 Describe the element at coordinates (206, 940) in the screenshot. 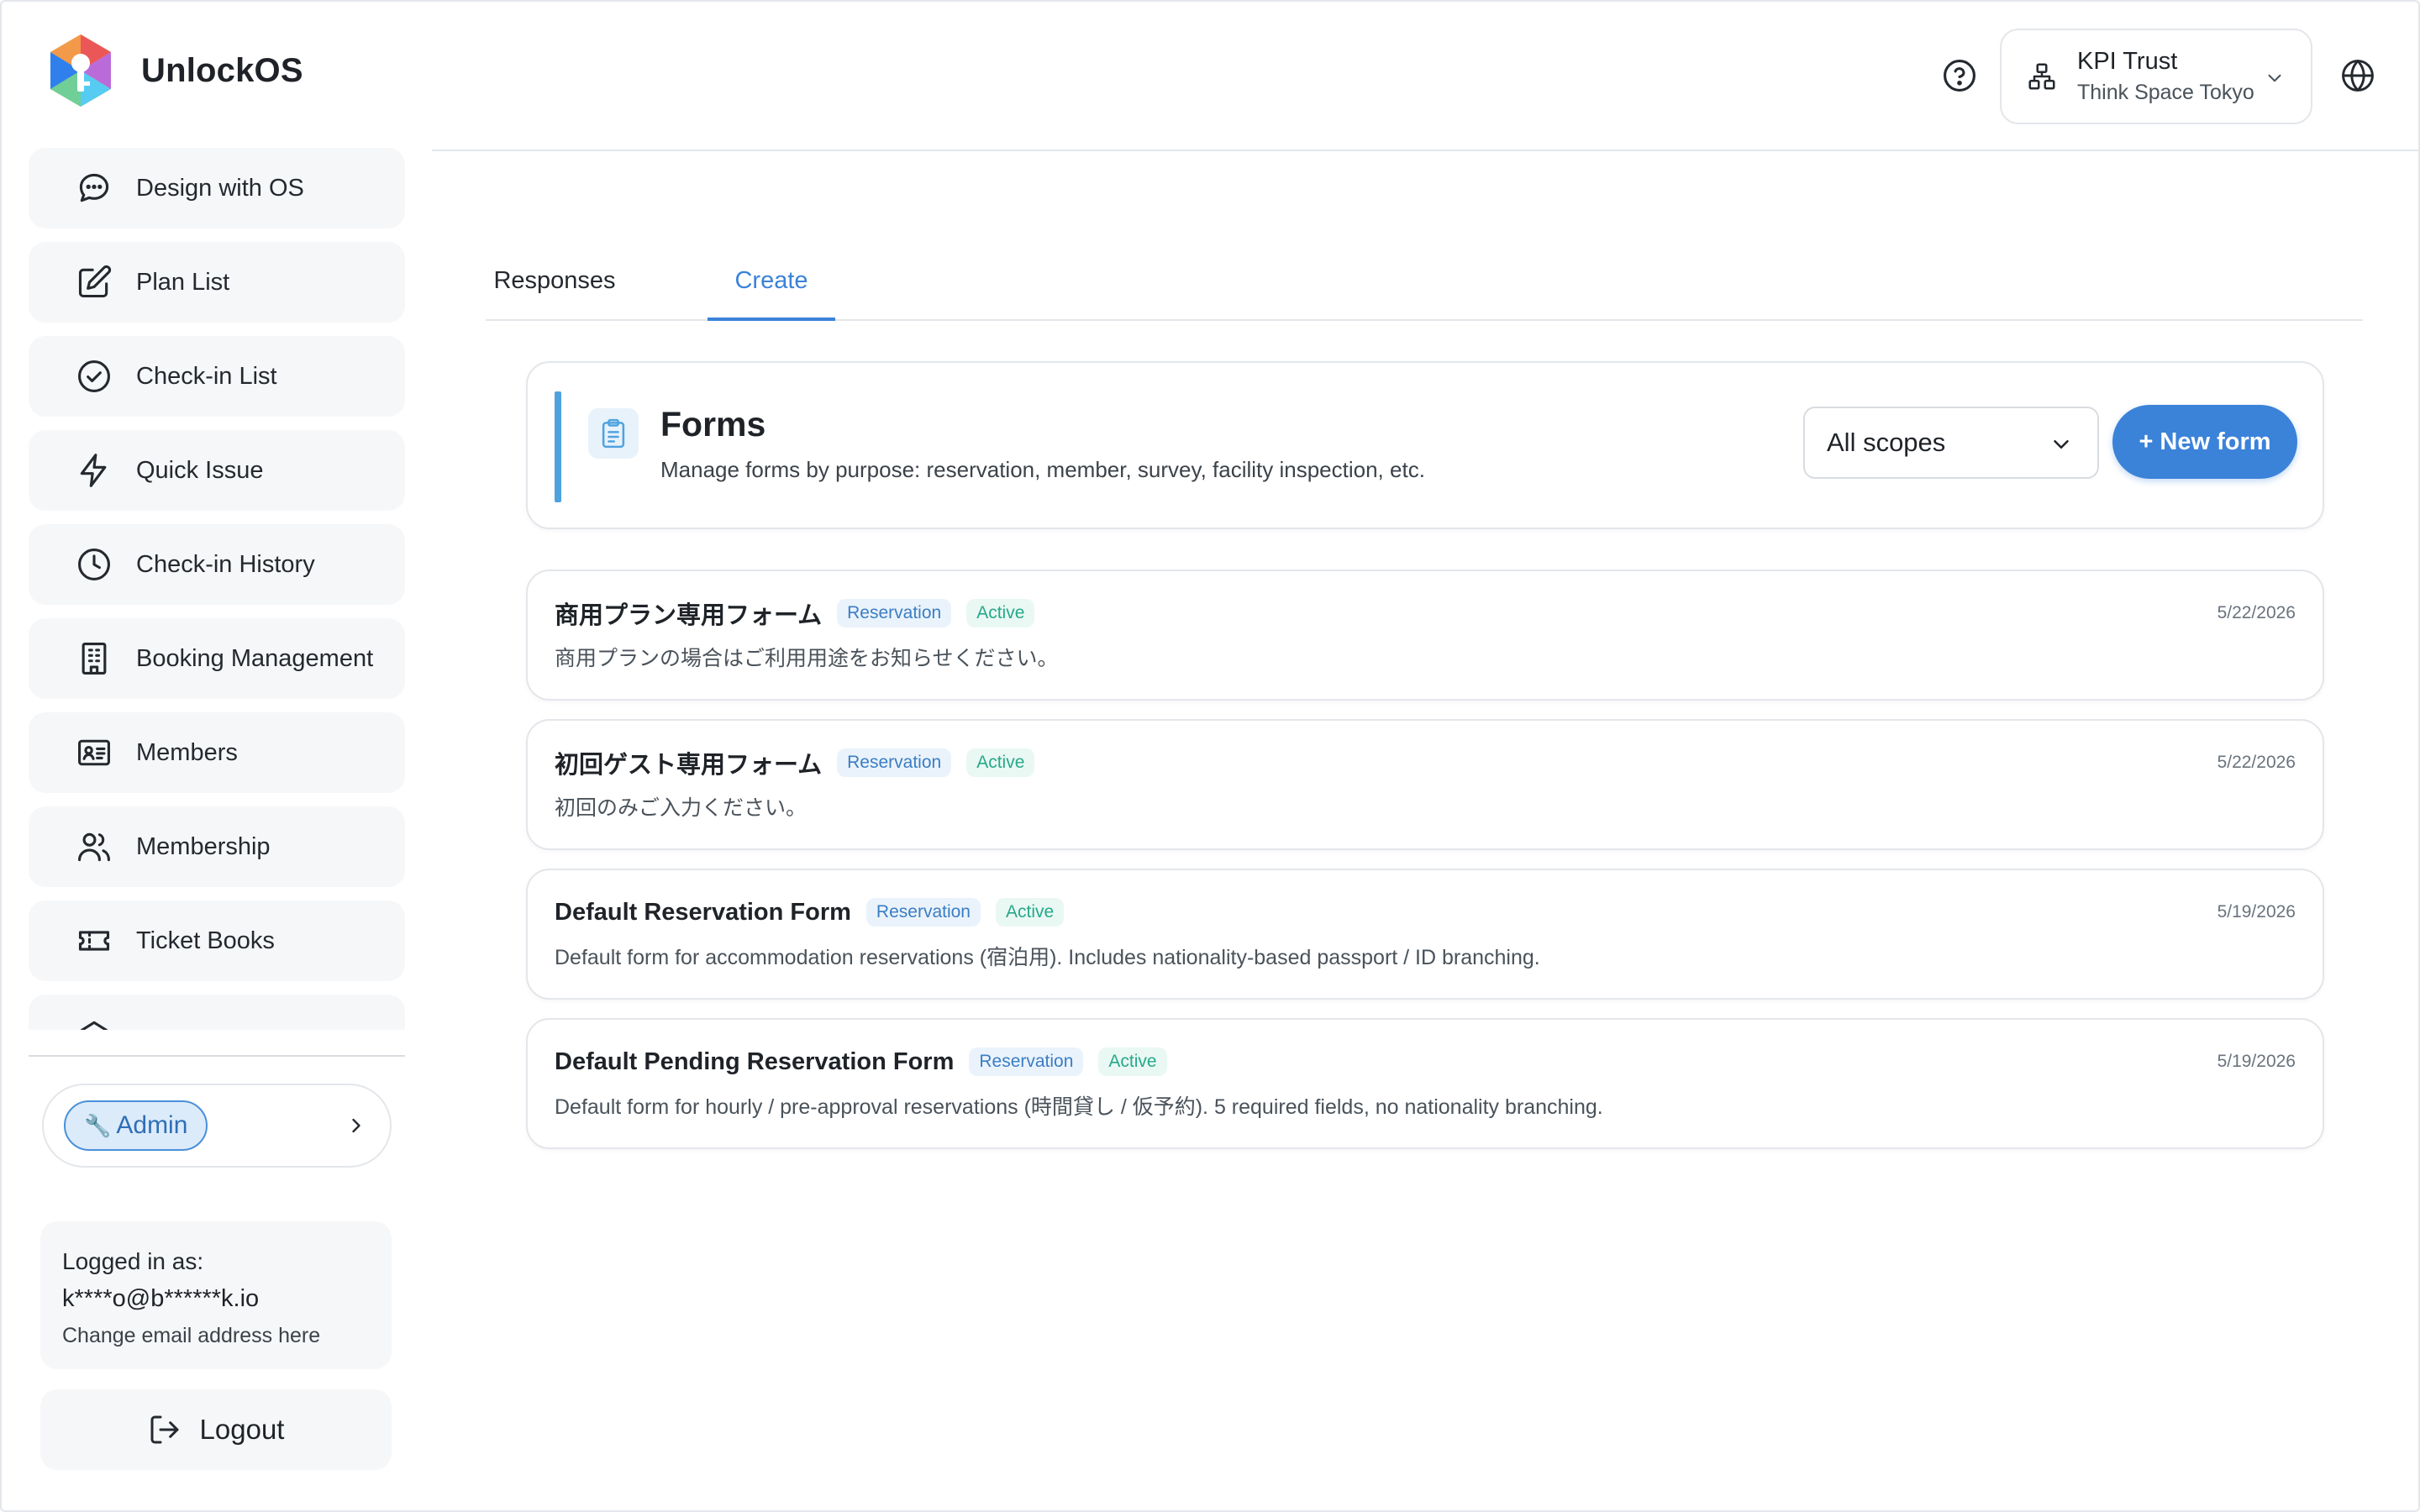

I see `sidebar-item-label: Ticket Books` at that location.